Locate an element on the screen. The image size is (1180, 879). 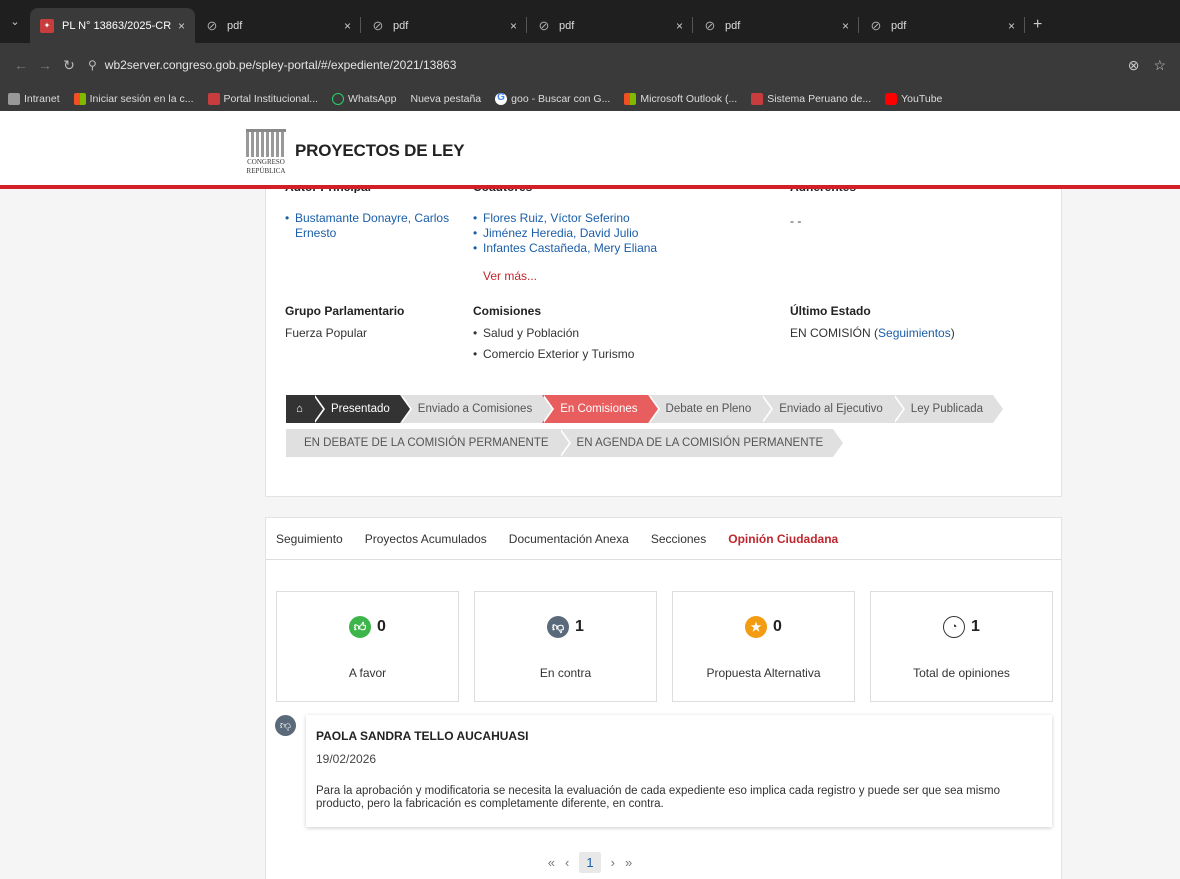
stat-propuesta-alternativa: ★ 0 Propuesta Alternativa is located at coordinates (763, 646).